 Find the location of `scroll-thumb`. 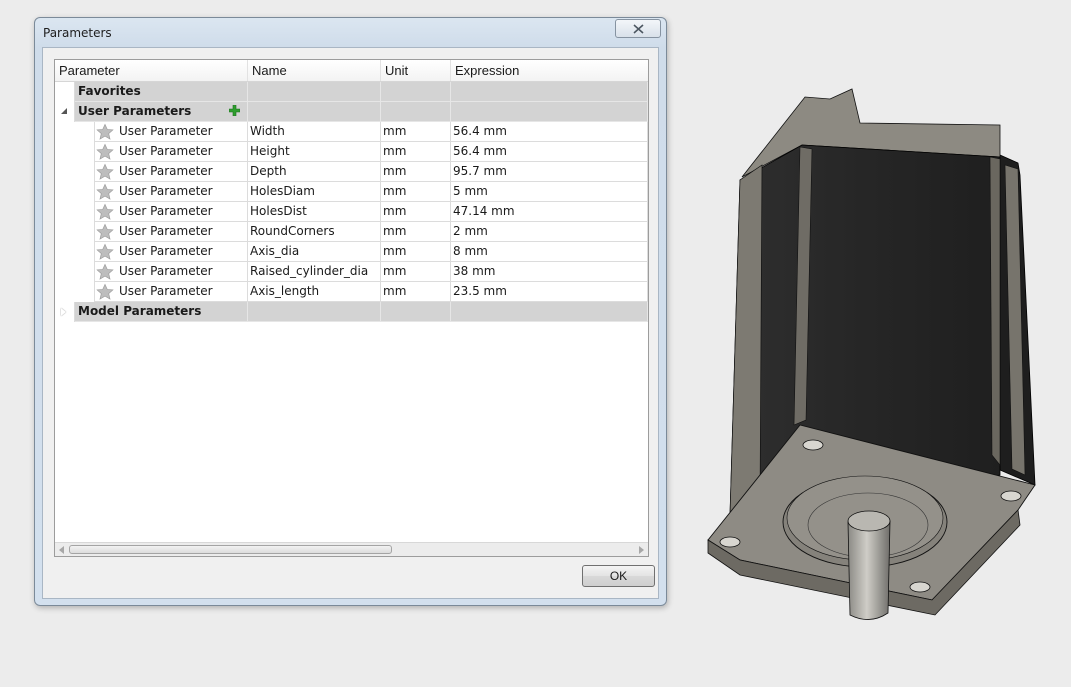

scroll-thumb is located at coordinates (230, 549).